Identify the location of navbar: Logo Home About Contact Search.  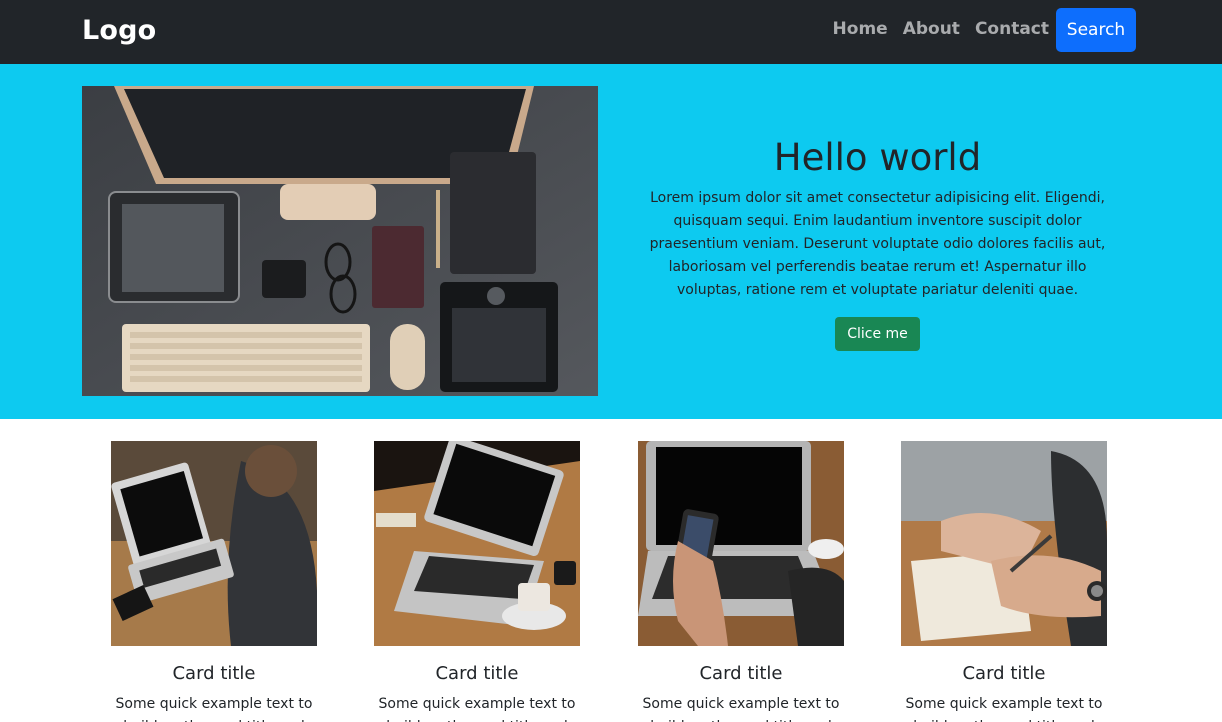
(611, 32).